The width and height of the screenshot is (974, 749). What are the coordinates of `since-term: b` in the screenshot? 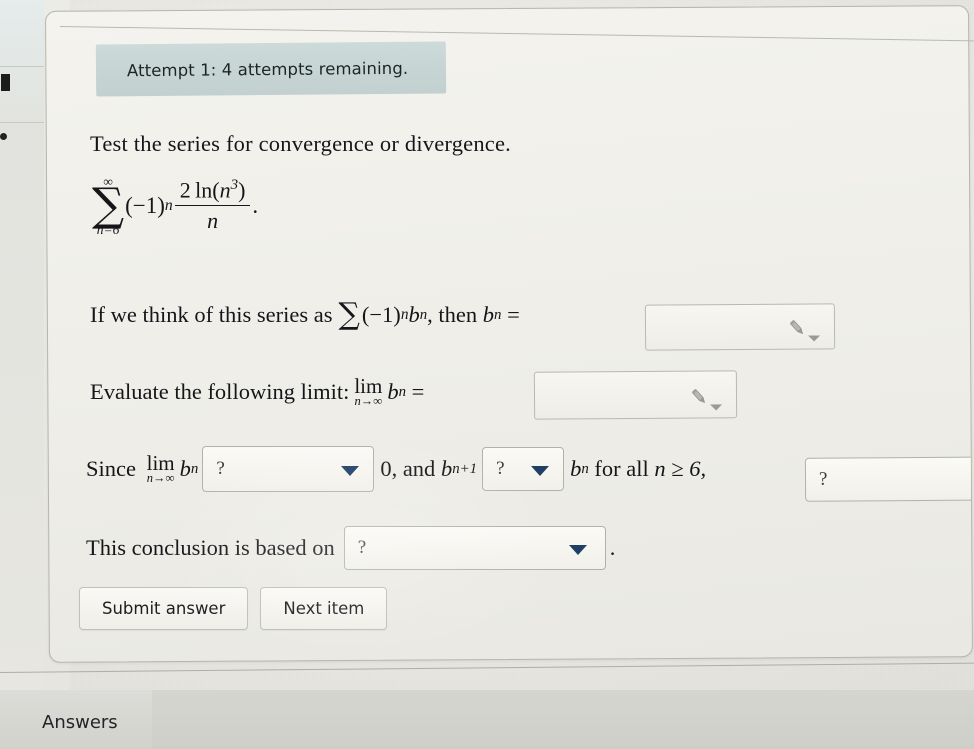 It's located at (185, 468).